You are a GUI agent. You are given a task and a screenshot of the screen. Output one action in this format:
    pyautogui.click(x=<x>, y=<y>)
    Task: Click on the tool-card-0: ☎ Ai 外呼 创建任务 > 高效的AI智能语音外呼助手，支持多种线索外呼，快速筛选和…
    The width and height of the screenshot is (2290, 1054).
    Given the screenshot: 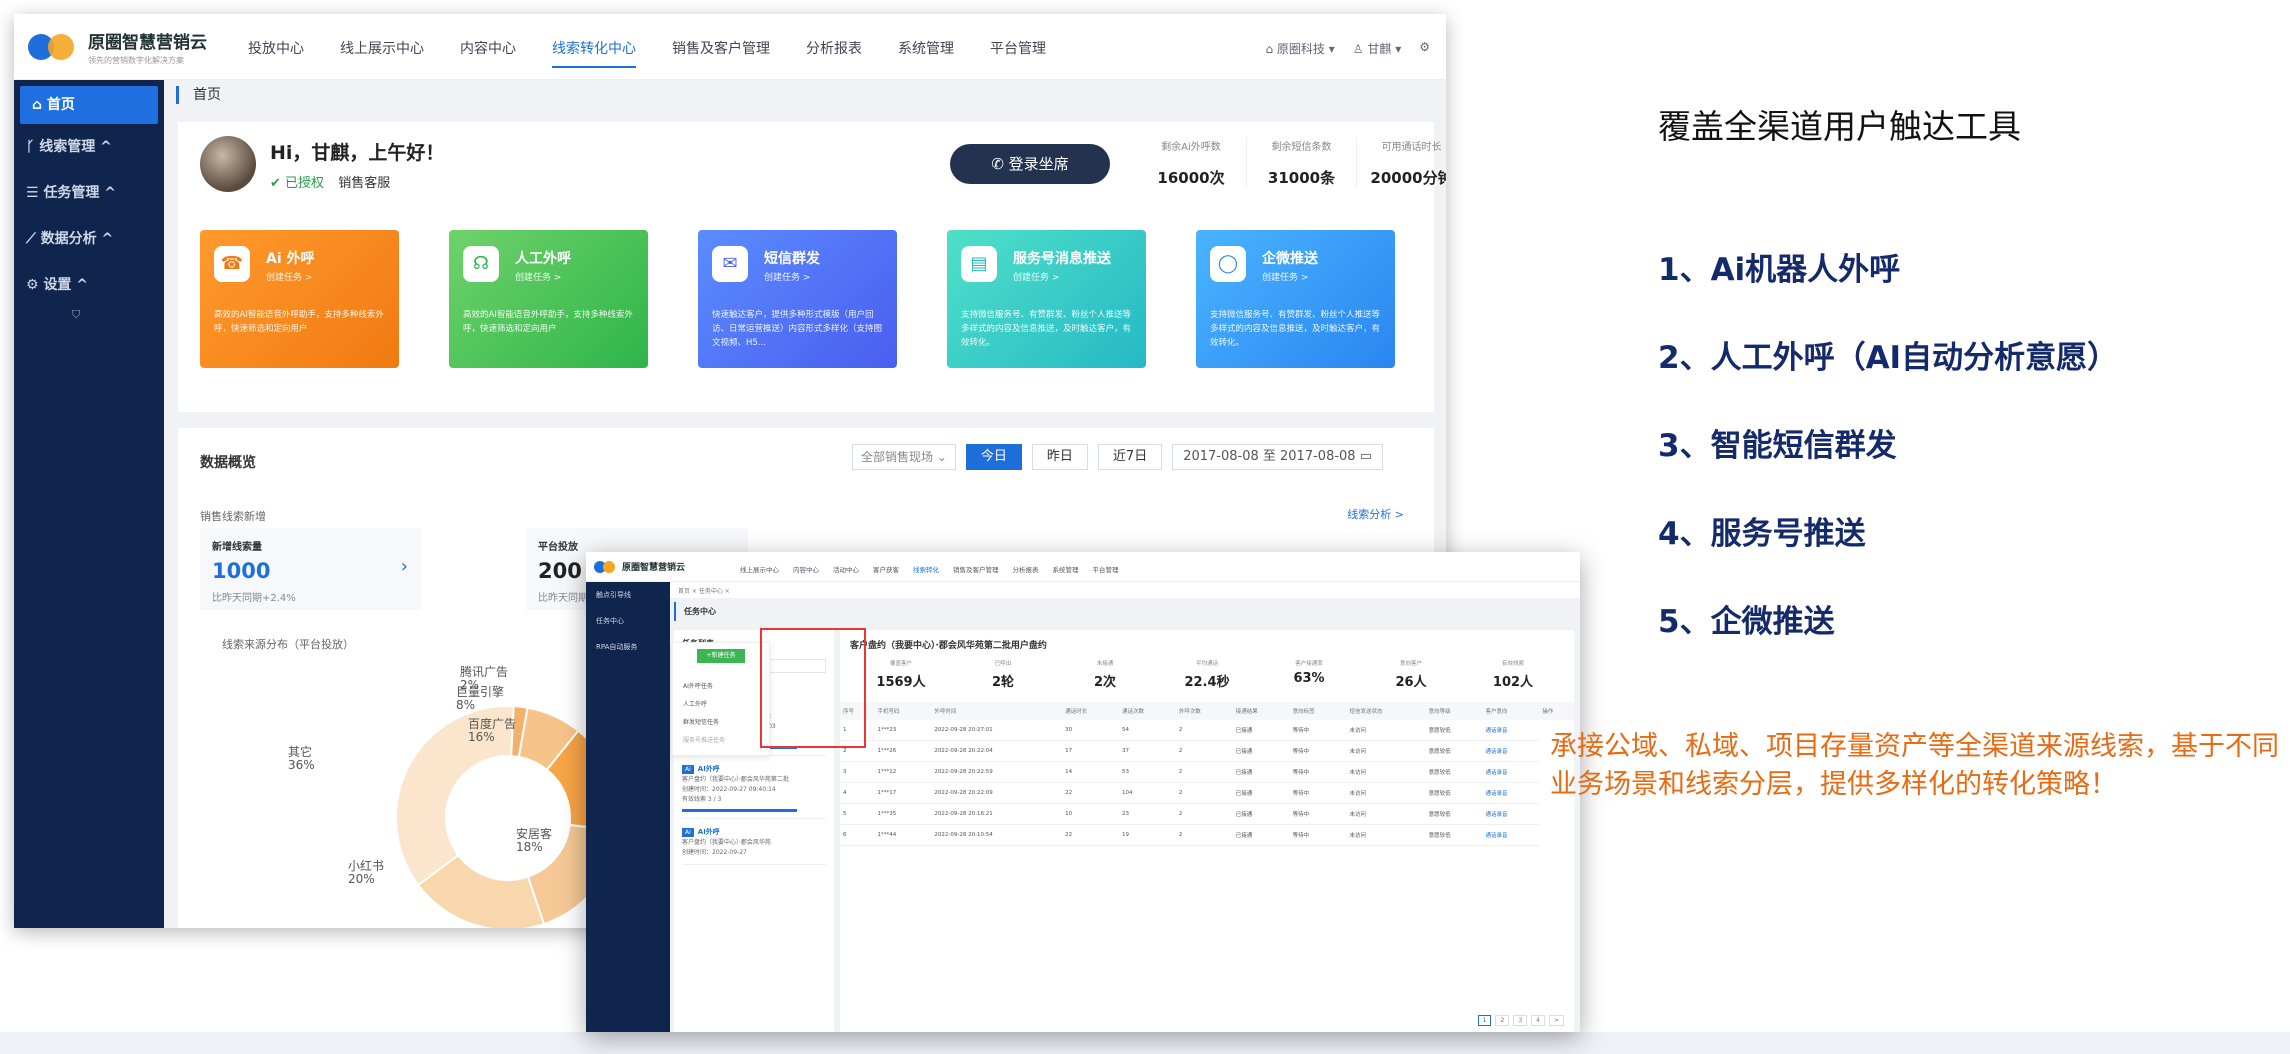 What is the action you would take?
    pyautogui.click(x=299, y=299)
    